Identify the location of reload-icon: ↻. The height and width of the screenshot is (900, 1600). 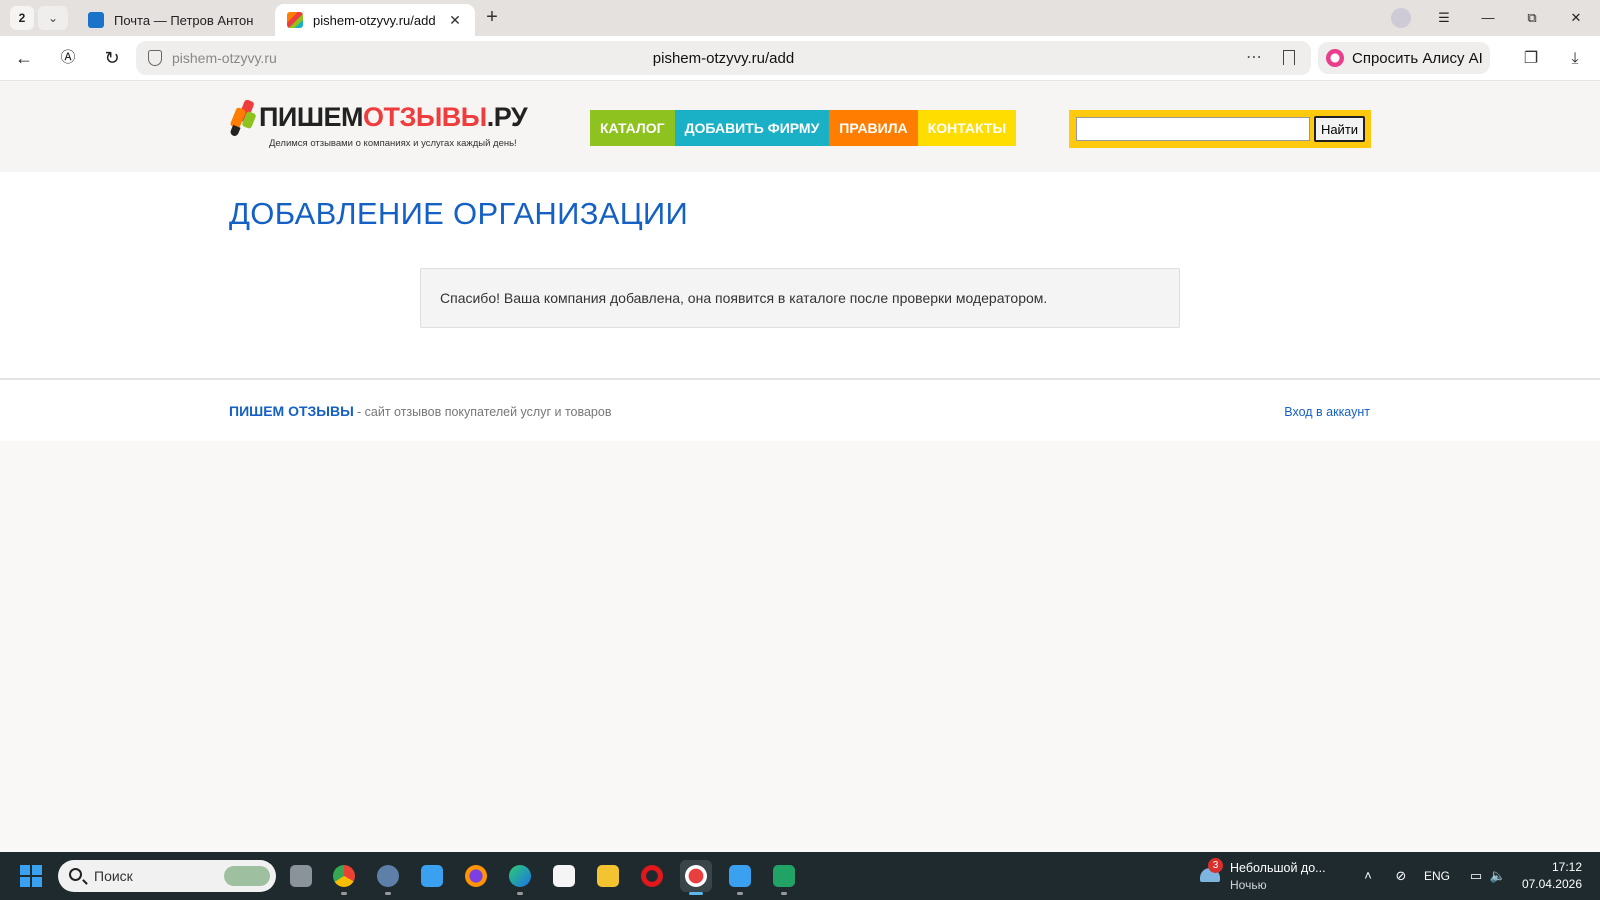
(112, 58).